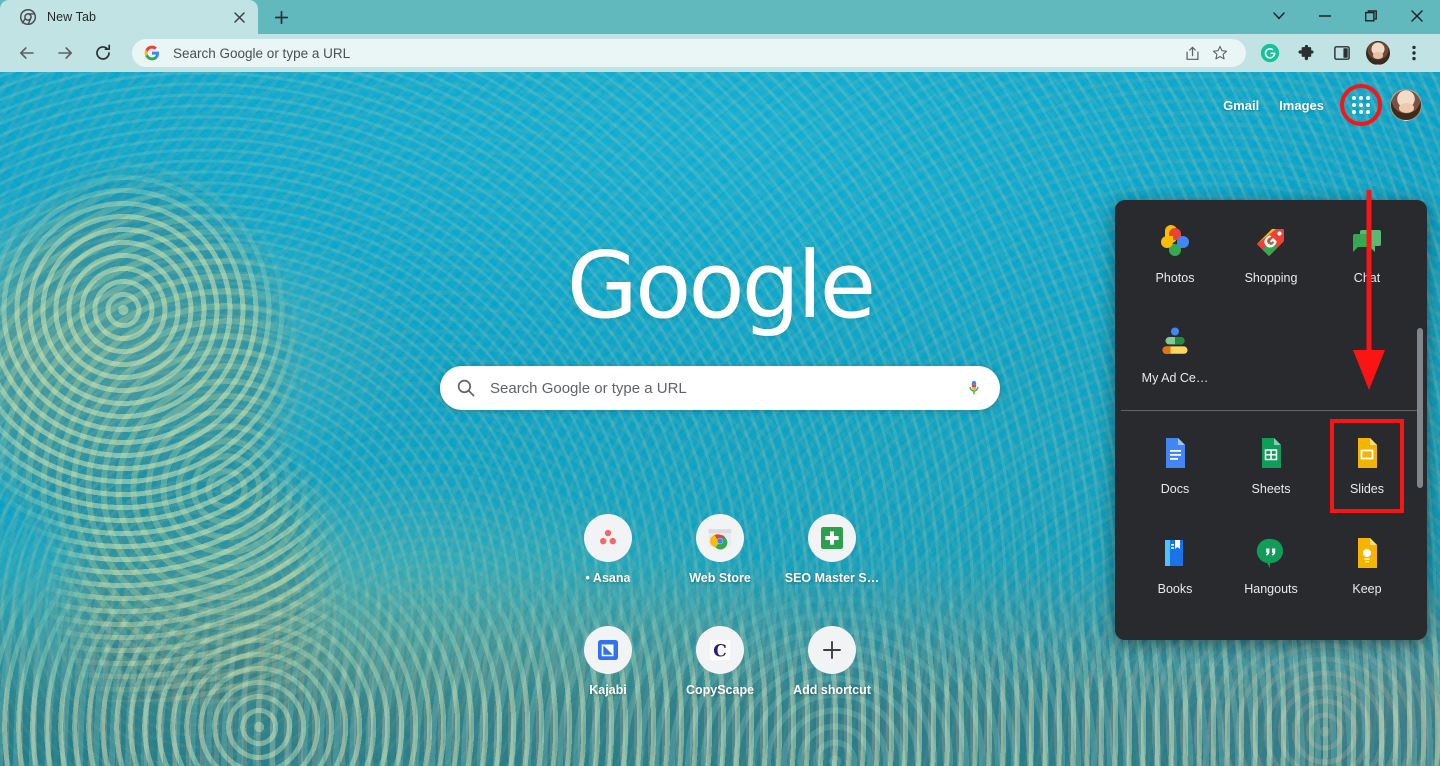 The image size is (1440, 766). I want to click on google-hangouts-icon, so click(1271, 553).